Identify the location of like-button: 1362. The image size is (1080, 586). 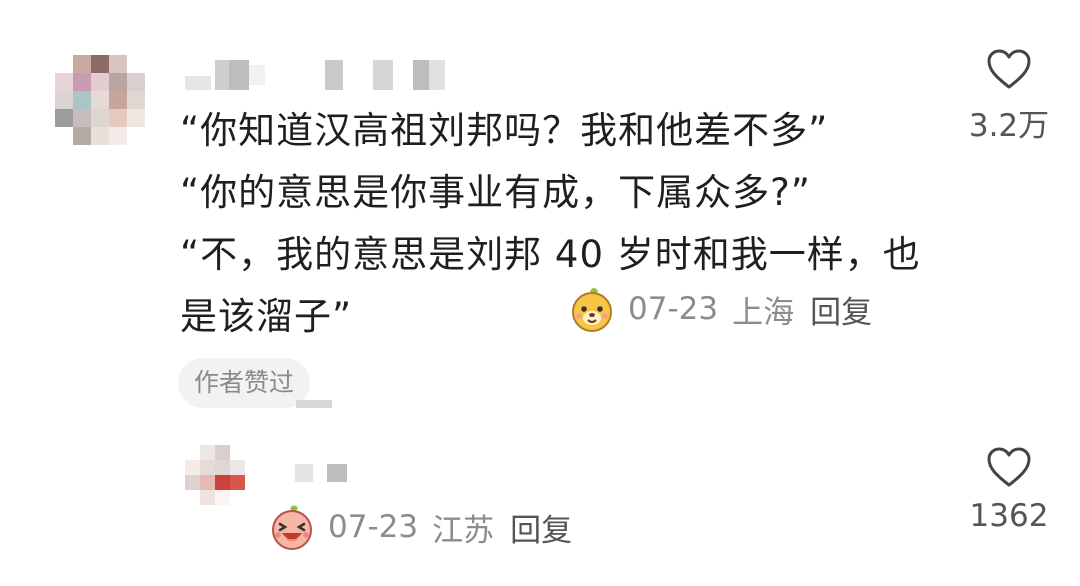
(1009, 490).